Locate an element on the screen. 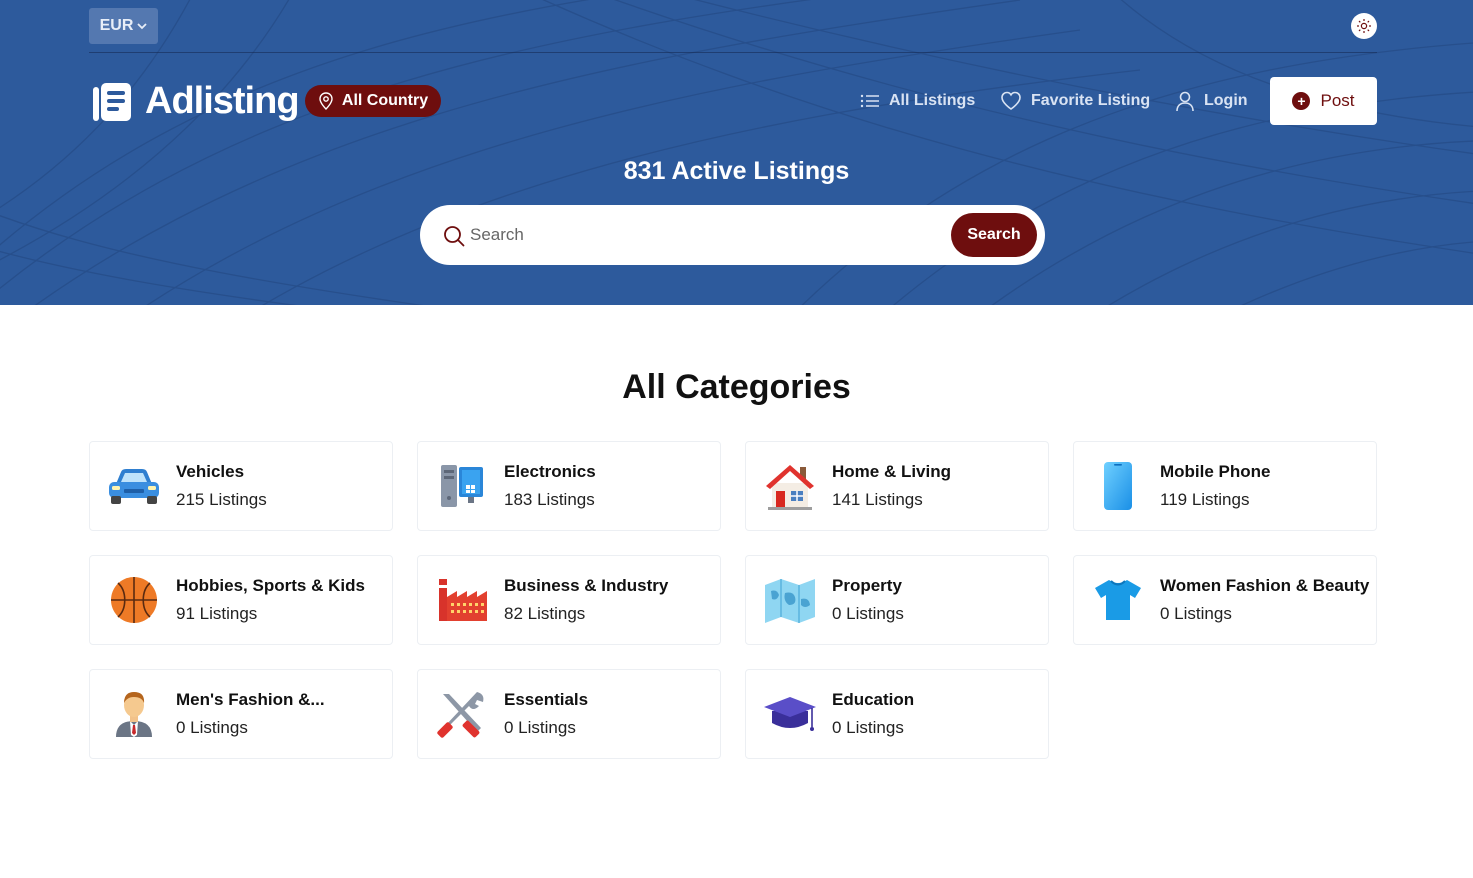  category-card-essentials: Essentials 0 Listings is located at coordinates (569, 714).